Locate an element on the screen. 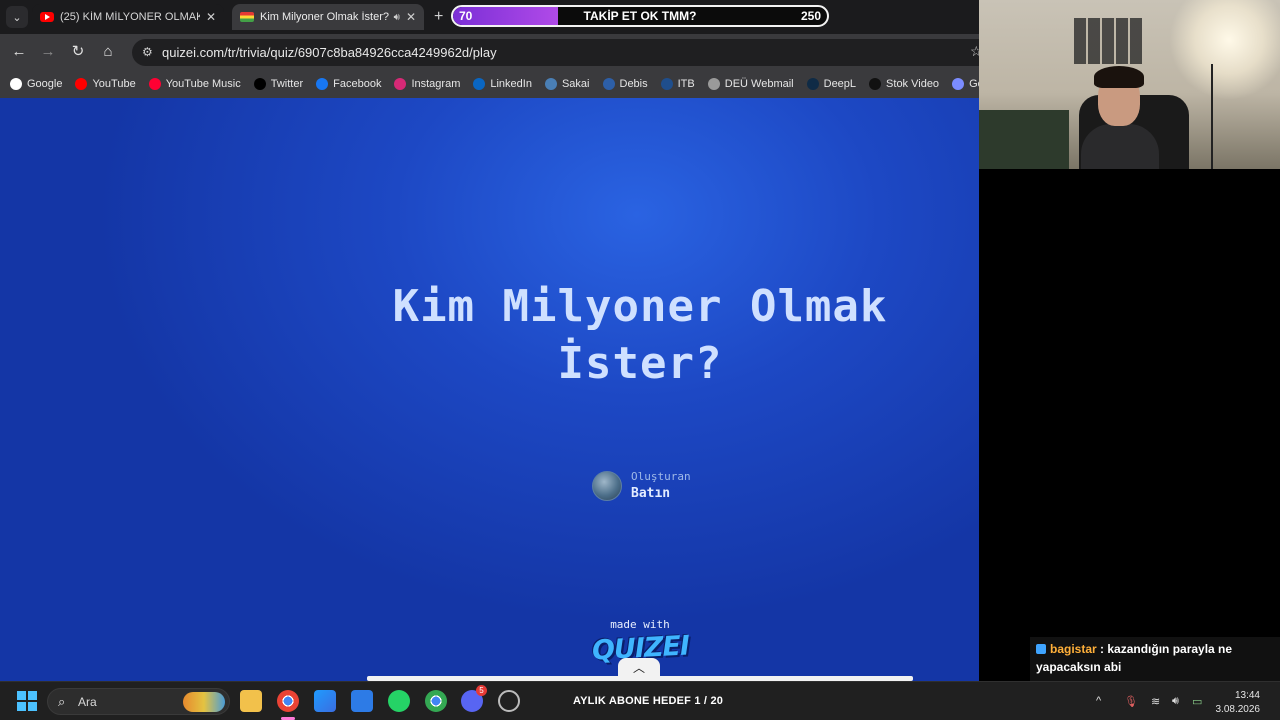 Image resolution: width=1280 pixels, height=720 pixels. debis-icon is located at coordinates (608, 84).